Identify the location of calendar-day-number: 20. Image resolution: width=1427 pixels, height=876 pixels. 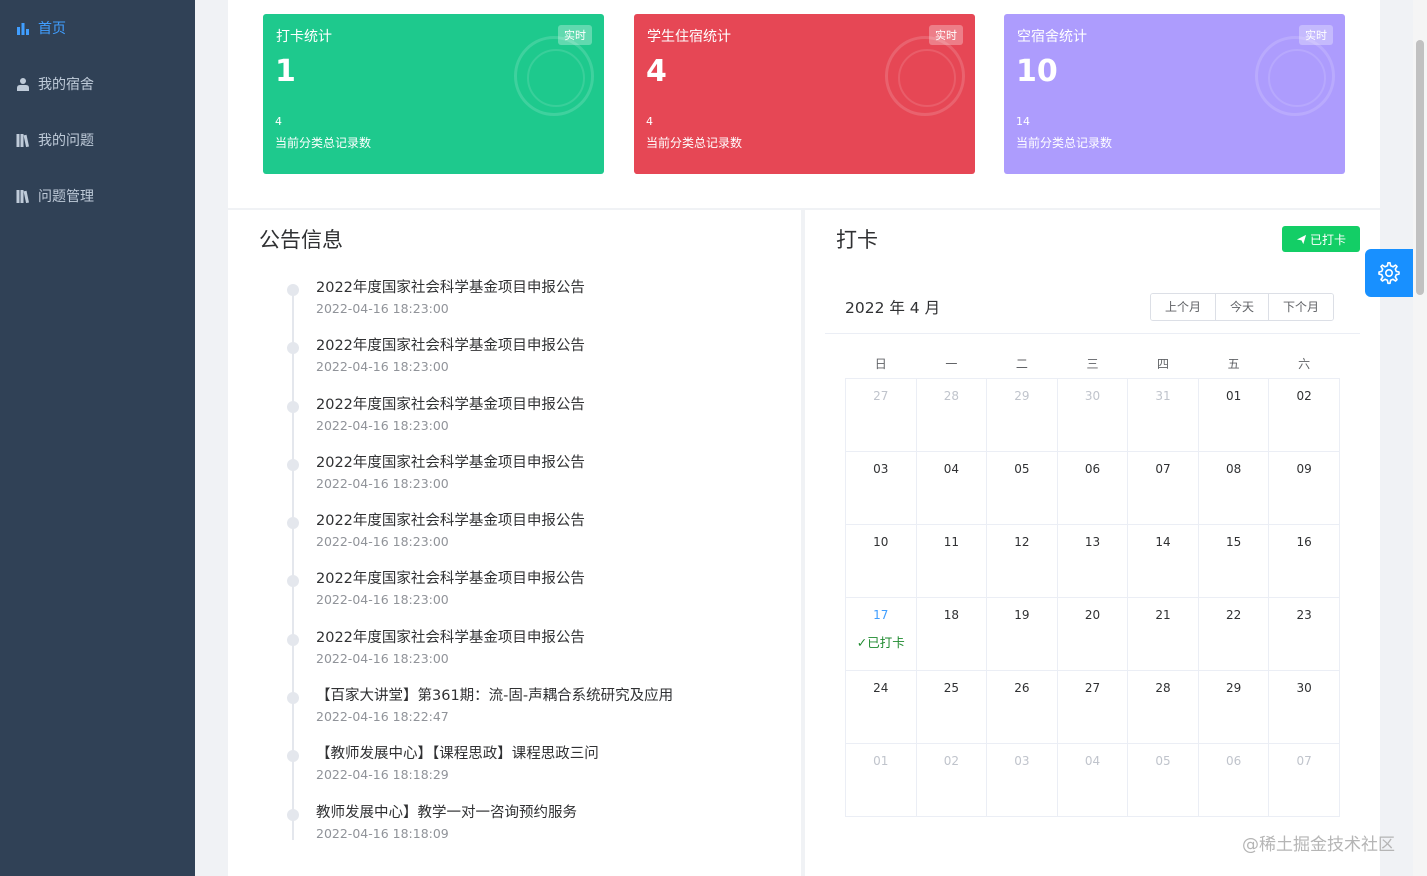
(1092, 614).